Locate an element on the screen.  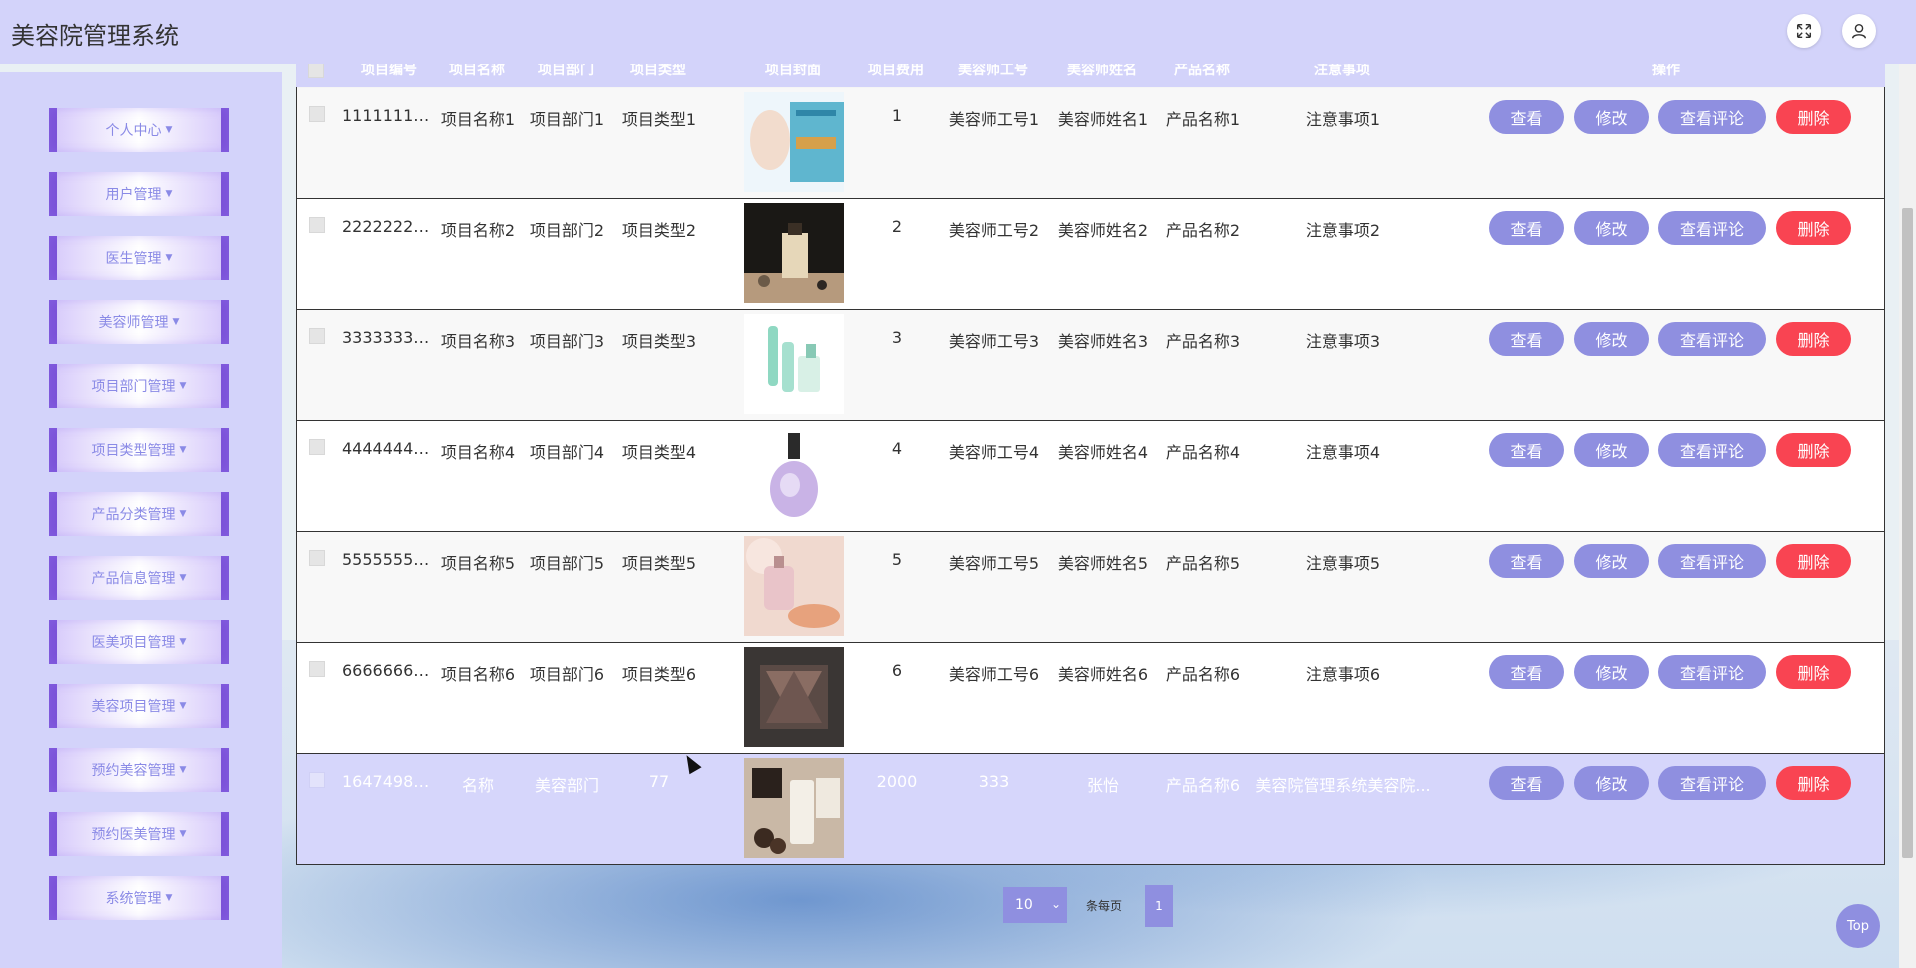
sidebar-item-beauty-bookings: 预约美容管理 ▼ is located at coordinates (139, 770).